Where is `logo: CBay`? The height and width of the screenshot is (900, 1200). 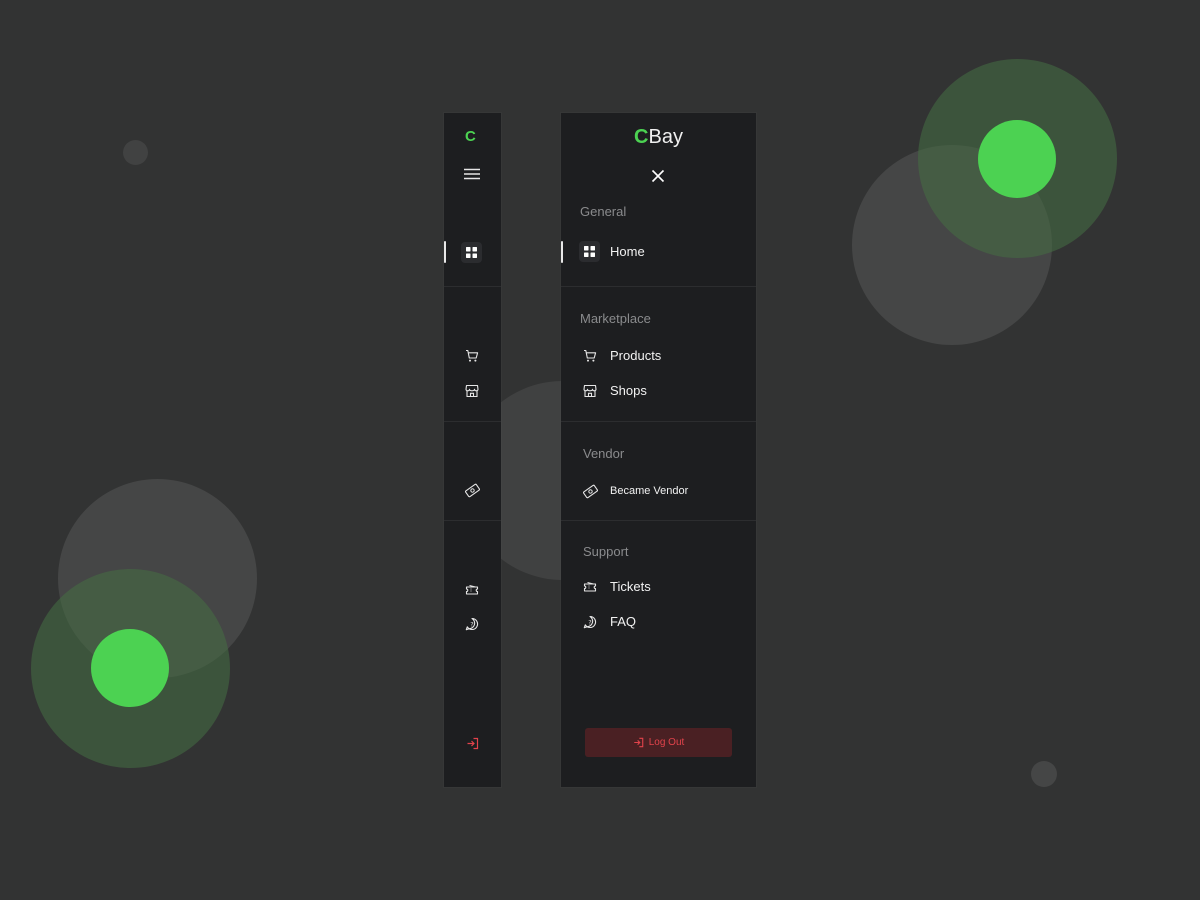 logo: CBay is located at coordinates (658, 137).